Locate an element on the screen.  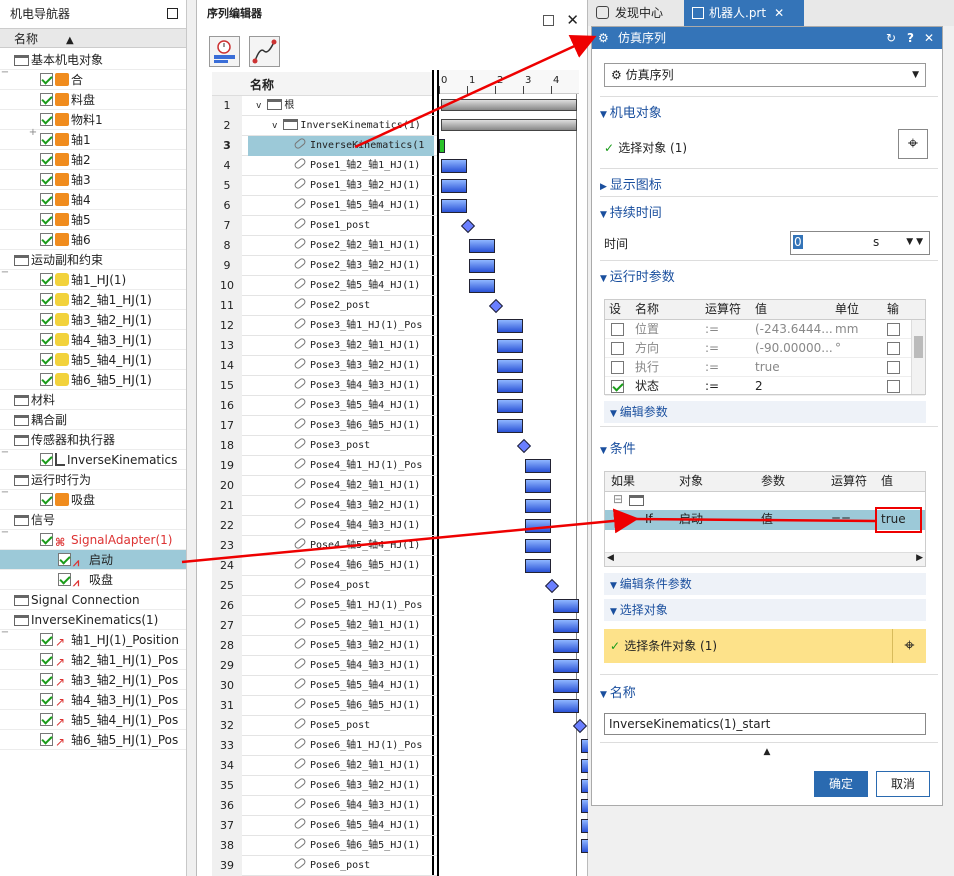
nav-item: 轴5 is located at coordinates (93, 220).